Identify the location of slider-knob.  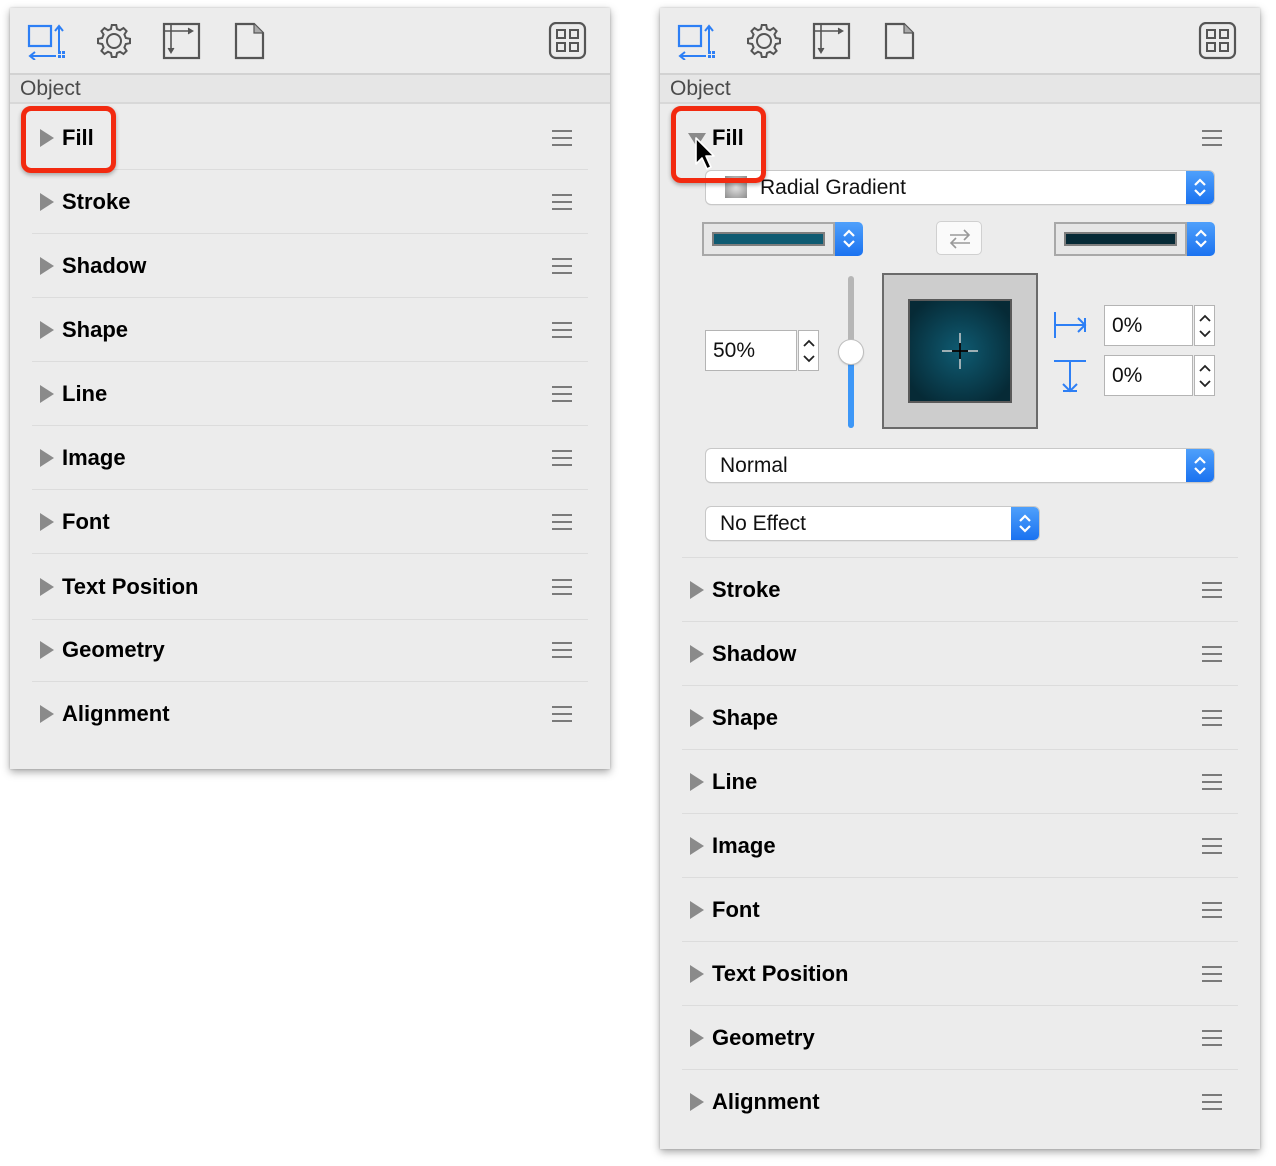
(851, 352).